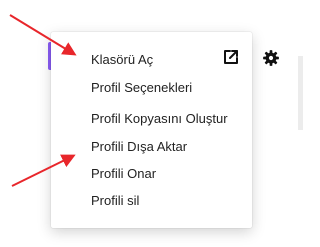 This screenshot has width=320, height=247. Describe the element at coordinates (231, 57) in the screenshot. I see `open-external-icon` at that location.